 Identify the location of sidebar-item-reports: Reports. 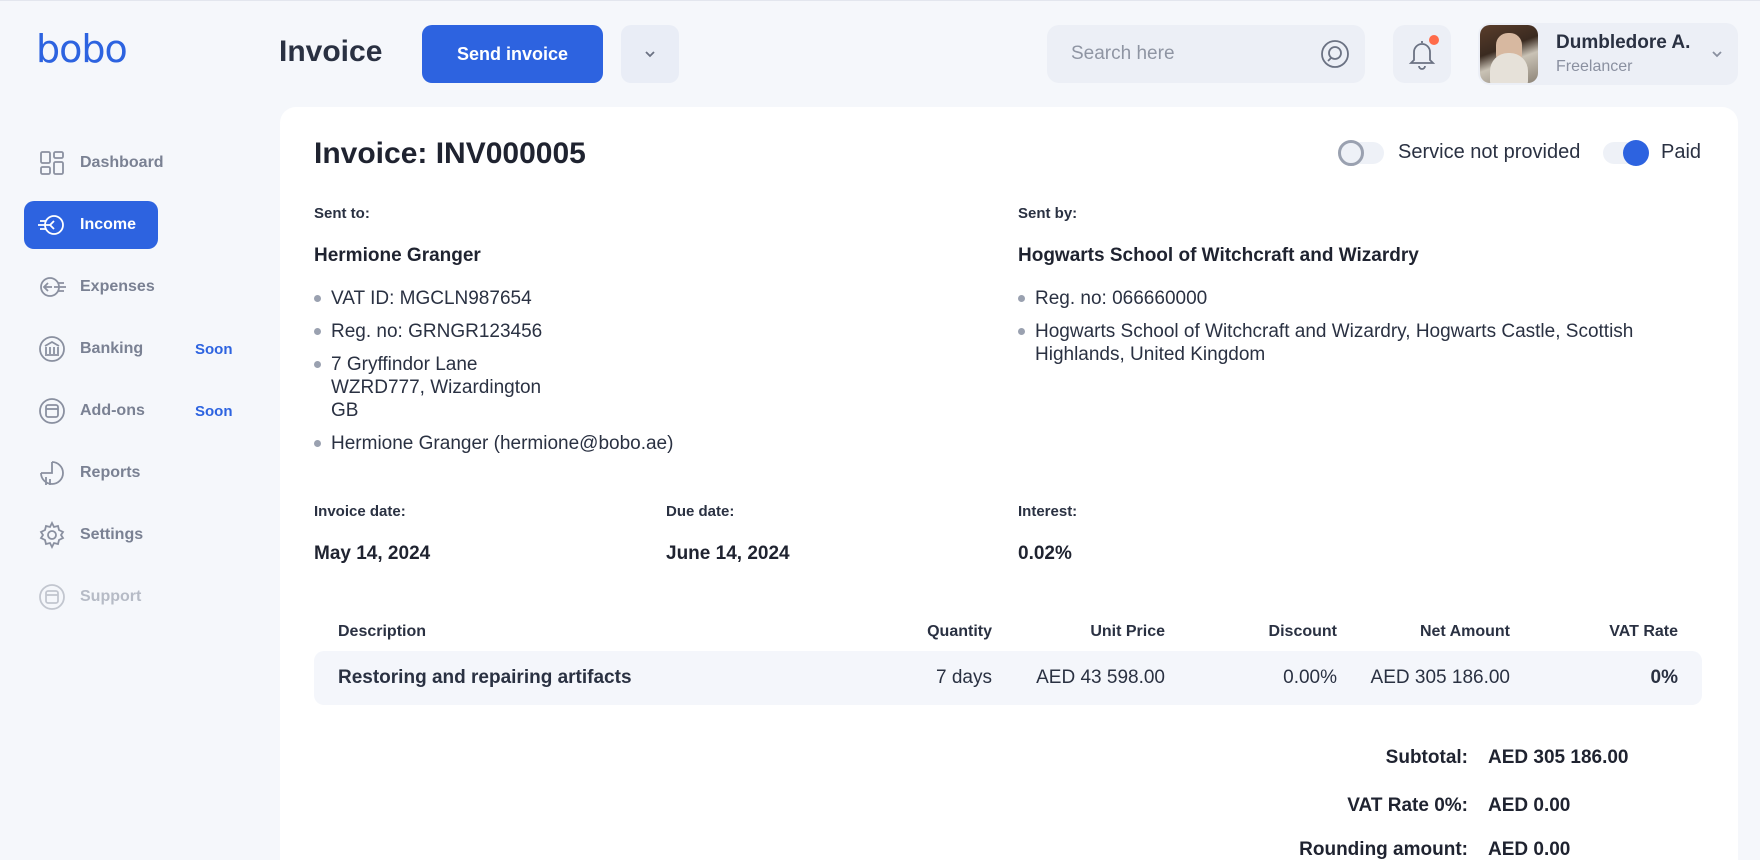
(134, 473).